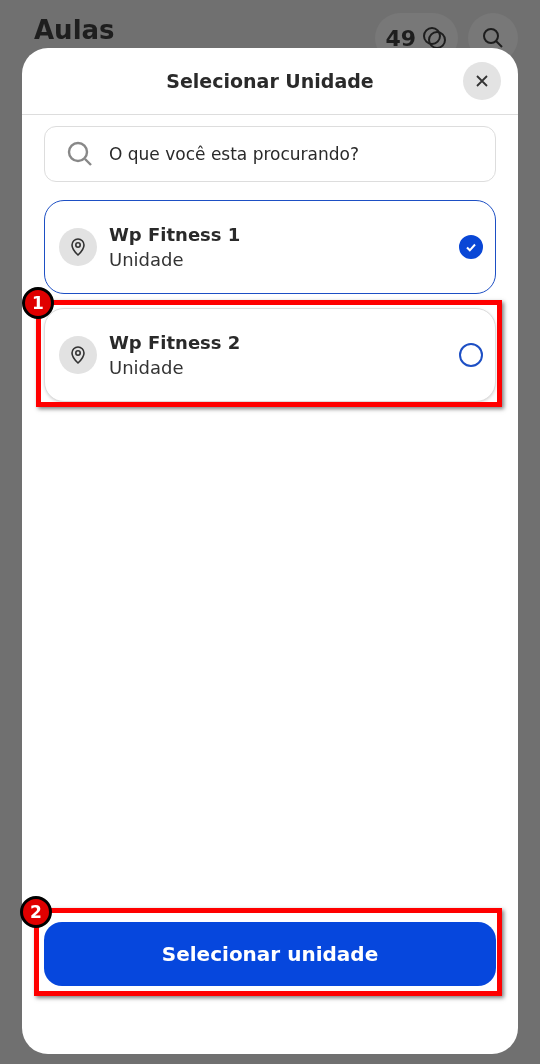 This screenshot has height=1064, width=540. I want to click on unit-card: Wp Fitness 1 Unidade, so click(270, 247).